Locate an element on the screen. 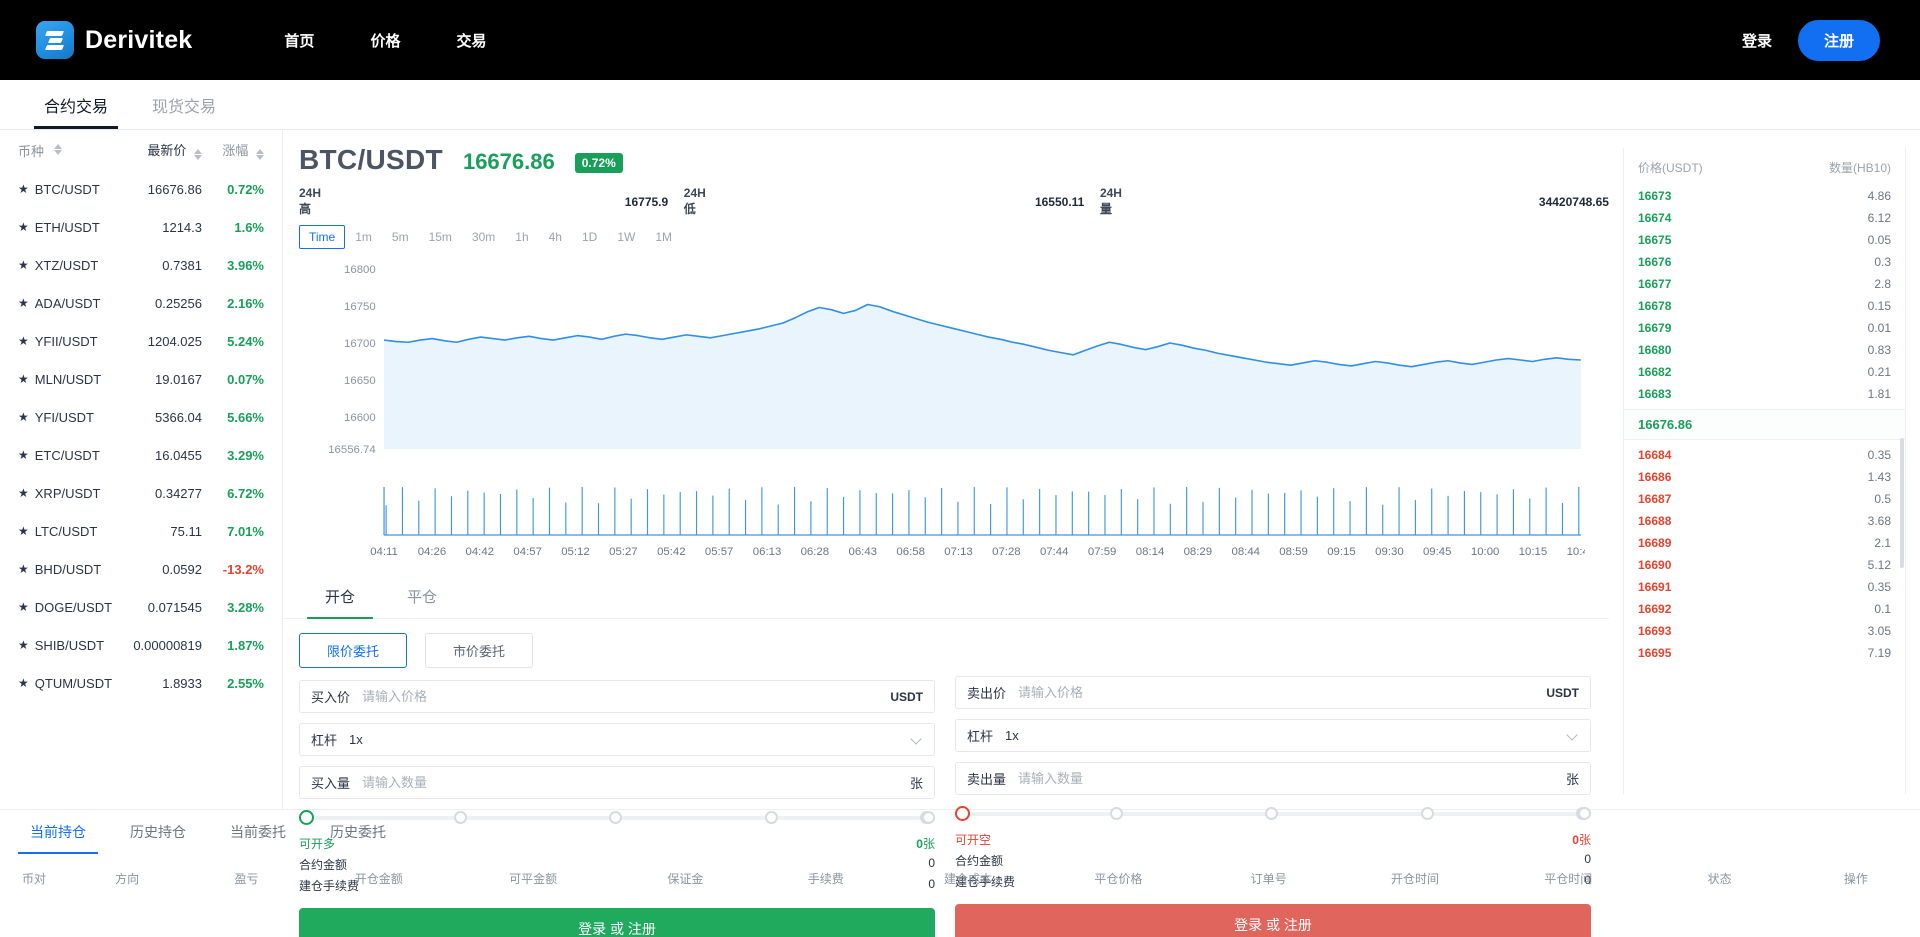 The height and width of the screenshot is (937, 1920). order-book-row: 16684 0.35 is located at coordinates (1764, 455).